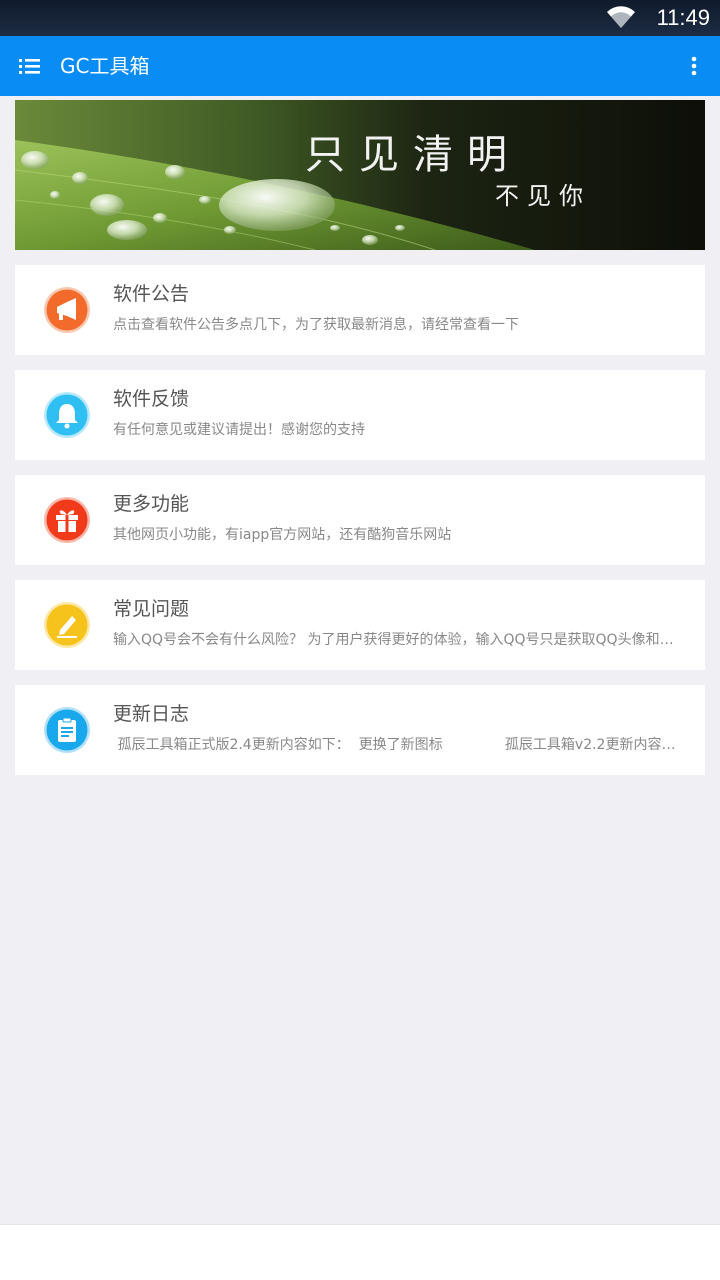 Image resolution: width=720 pixels, height=1280 pixels. I want to click on card-subtitle: 有任何意见或建议请提出！感谢您的支持, so click(239, 430).